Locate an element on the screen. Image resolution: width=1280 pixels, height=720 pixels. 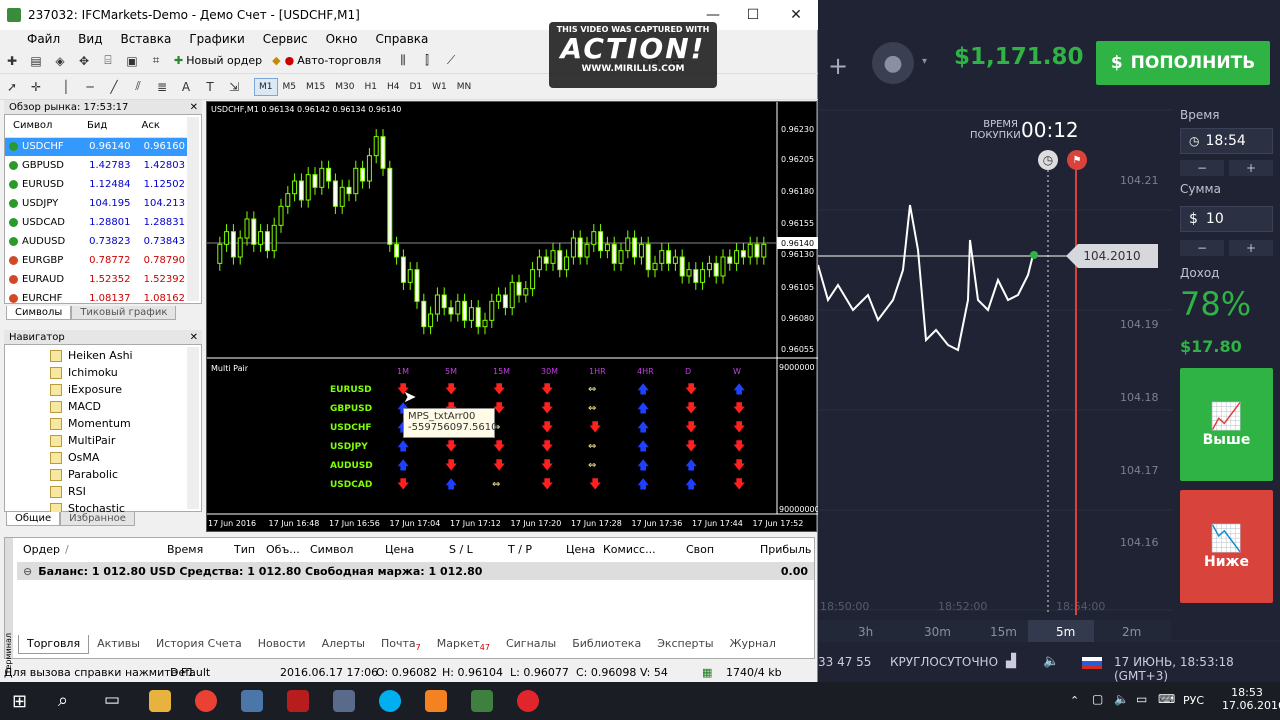
tab-news: Новости is located at coordinates (282, 644).